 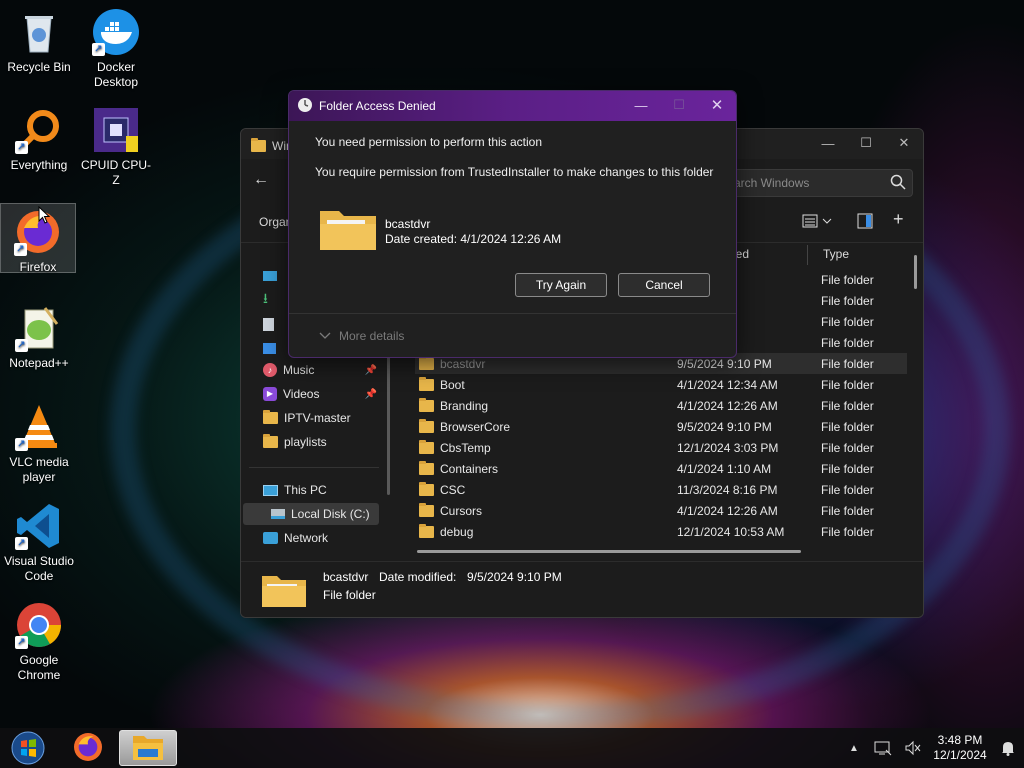 What do you see at coordinates (39, 427) in the screenshot?
I see `vlc-icon: ↗` at bounding box center [39, 427].